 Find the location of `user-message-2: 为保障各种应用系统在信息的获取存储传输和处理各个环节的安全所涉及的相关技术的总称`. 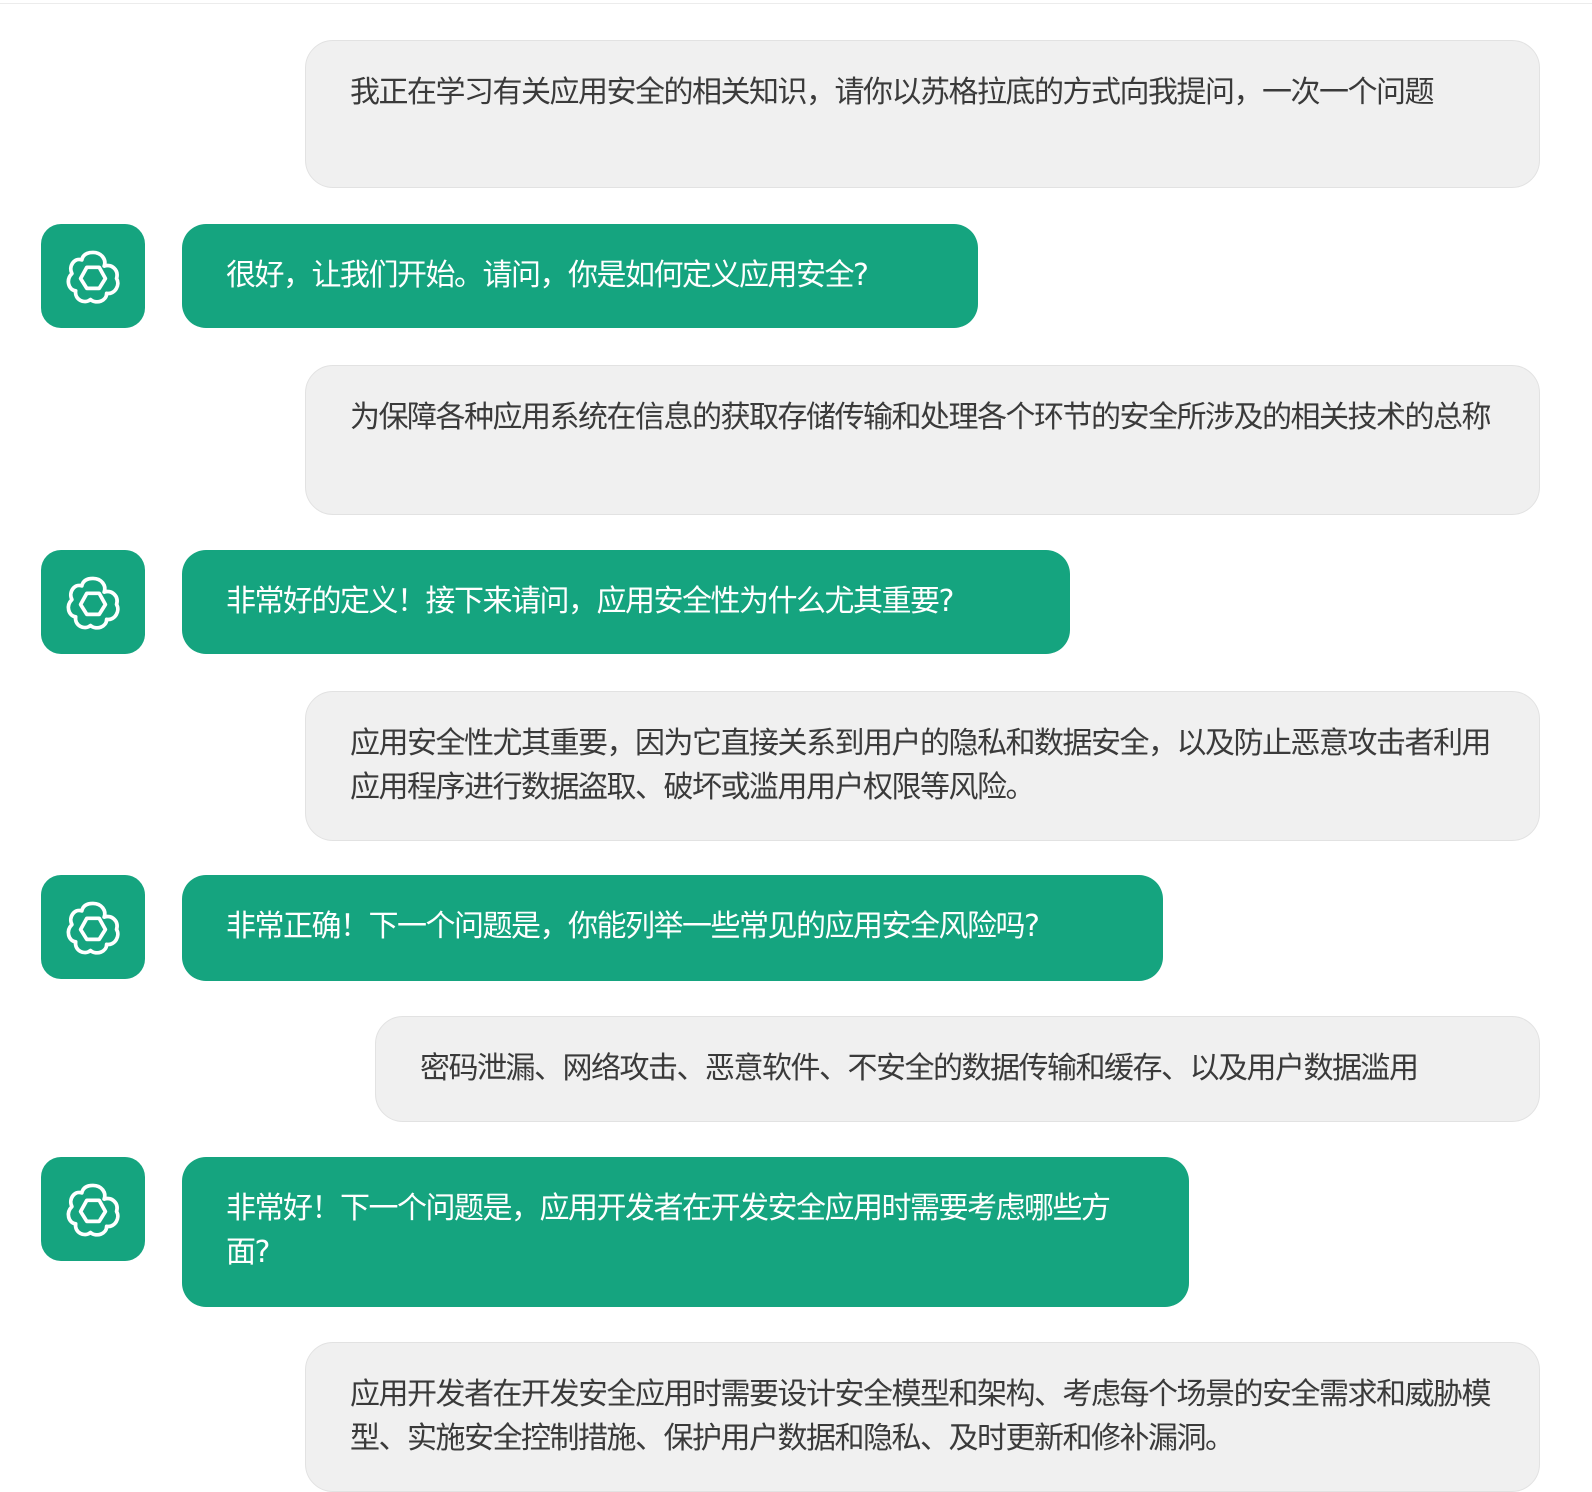

user-message-2: 为保障各种应用系统在信息的获取存储传输和处理各个环节的安全所涉及的相关技术的总称 is located at coordinates (922, 440).